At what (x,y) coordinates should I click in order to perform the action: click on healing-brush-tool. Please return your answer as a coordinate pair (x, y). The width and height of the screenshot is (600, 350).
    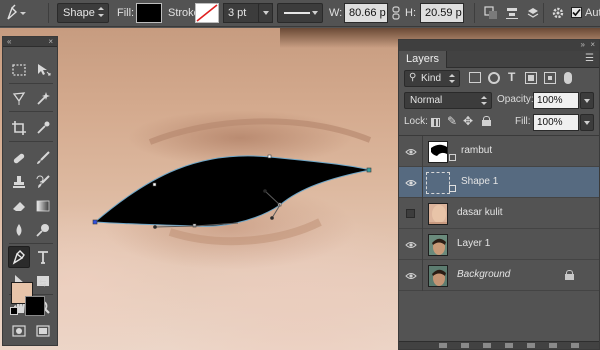
    Looking at the image, I should click on (19, 158).